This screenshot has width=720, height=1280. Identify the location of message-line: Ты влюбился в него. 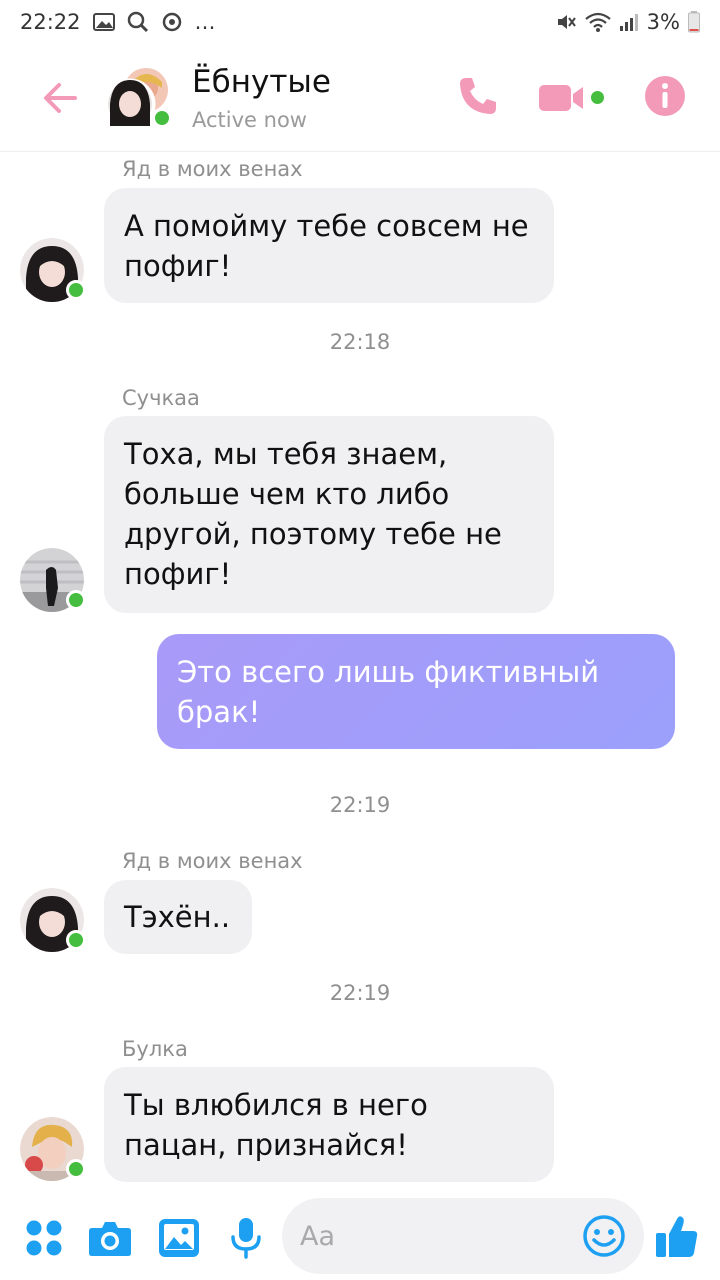
(276, 1105).